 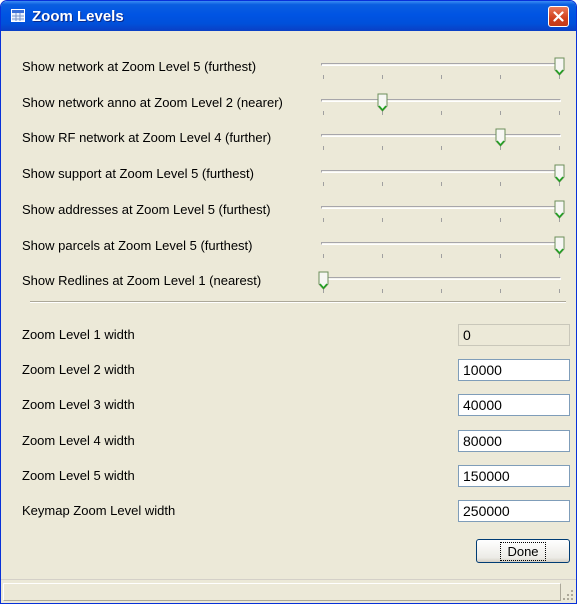 What do you see at coordinates (18, 15) in the screenshot?
I see `grid-window-icon` at bounding box center [18, 15].